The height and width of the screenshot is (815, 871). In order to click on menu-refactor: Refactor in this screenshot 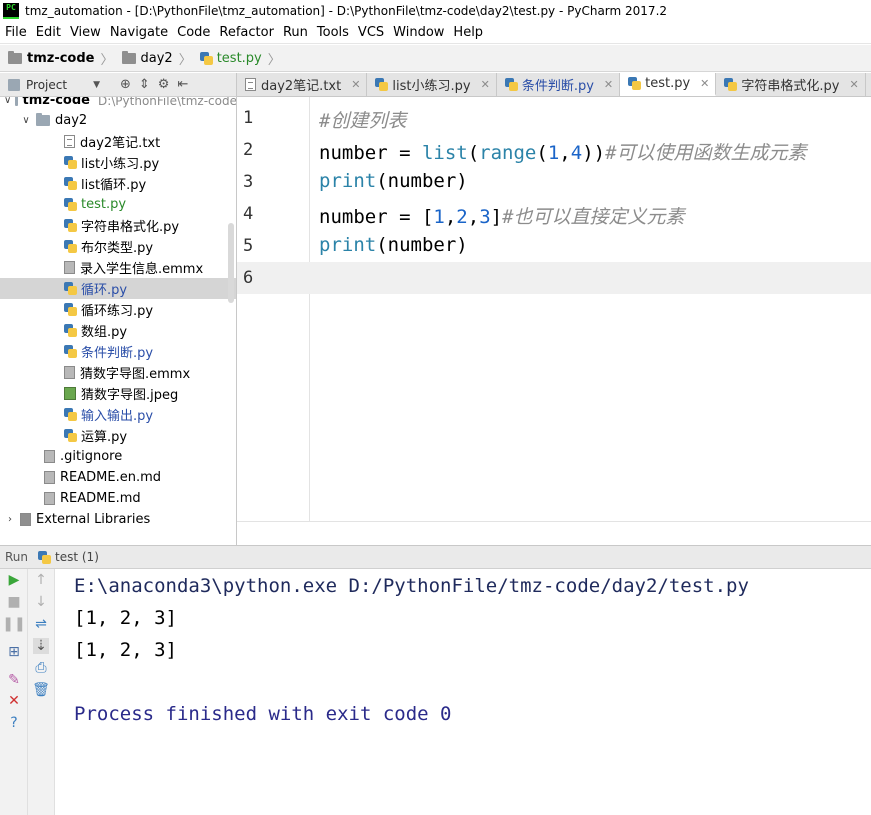, I will do `click(246, 32)`.